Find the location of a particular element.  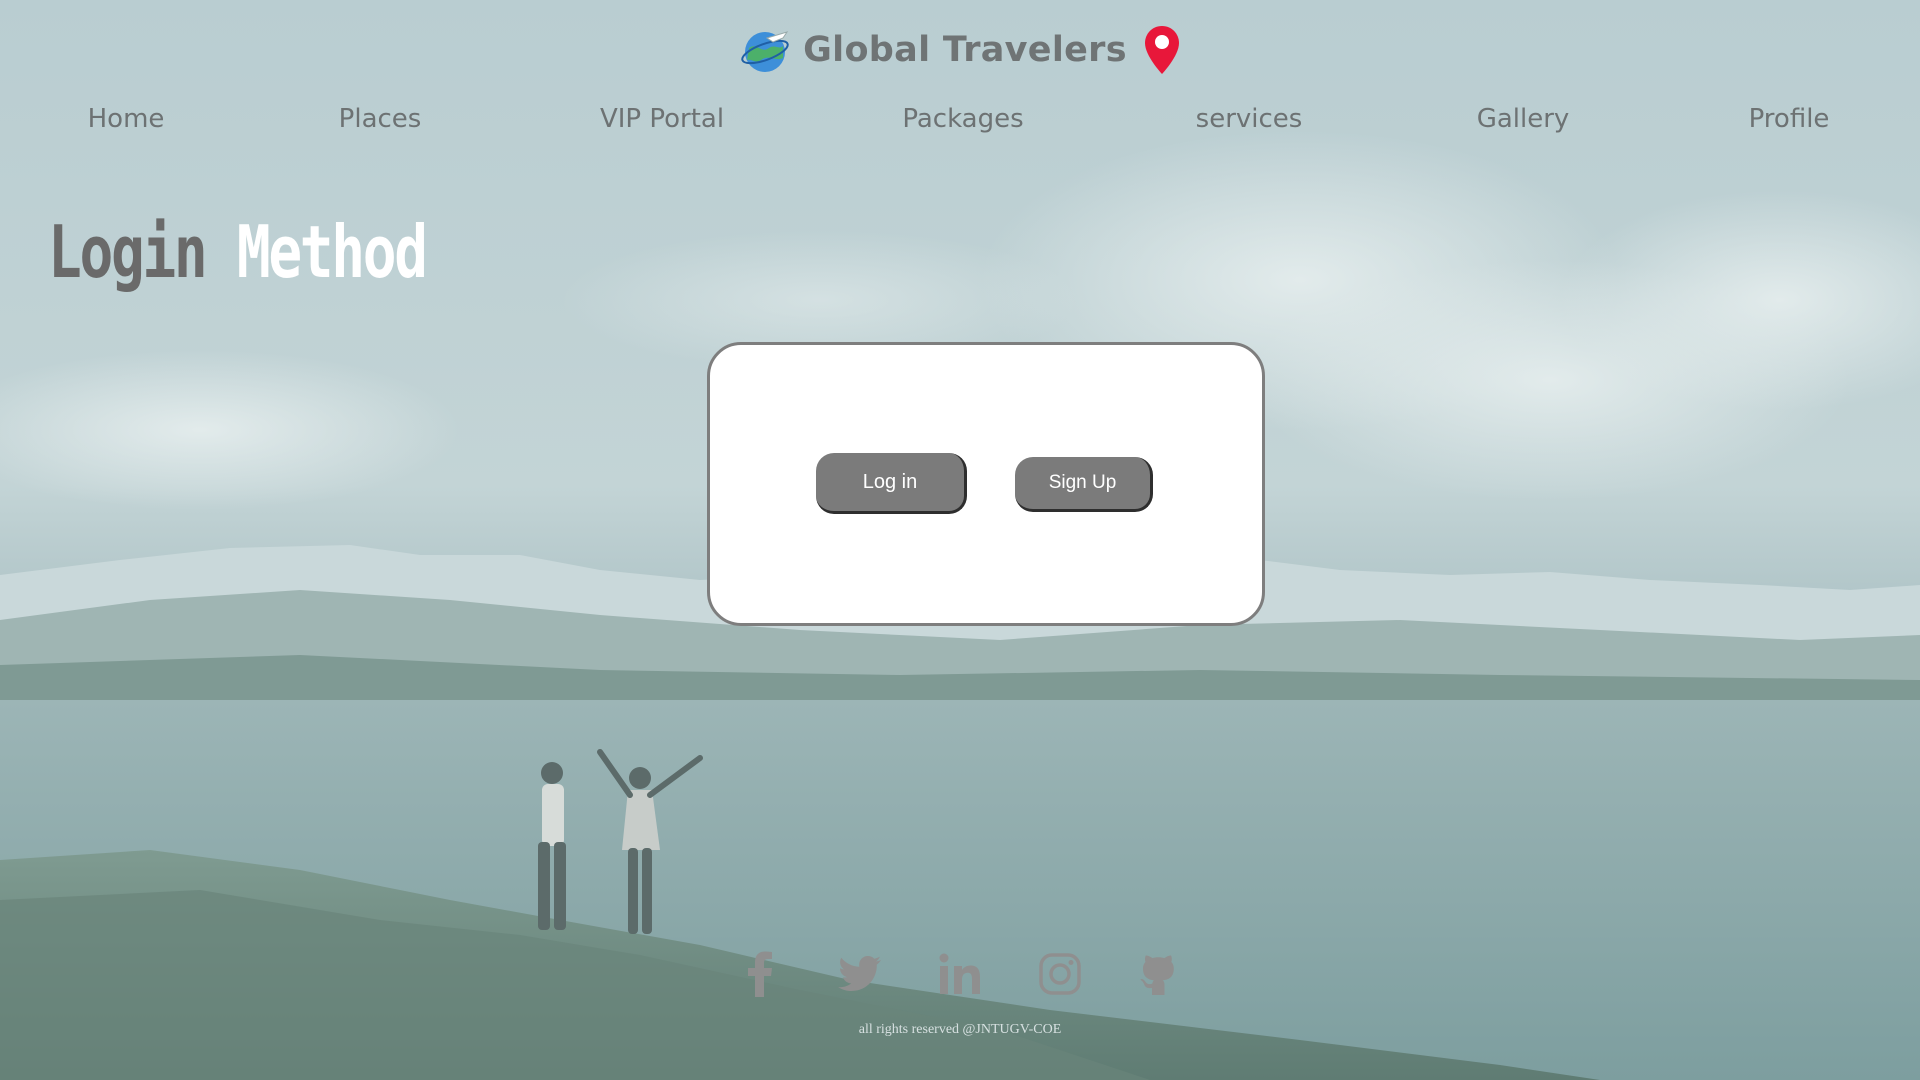

facebook-icon is located at coordinates (761, 974).